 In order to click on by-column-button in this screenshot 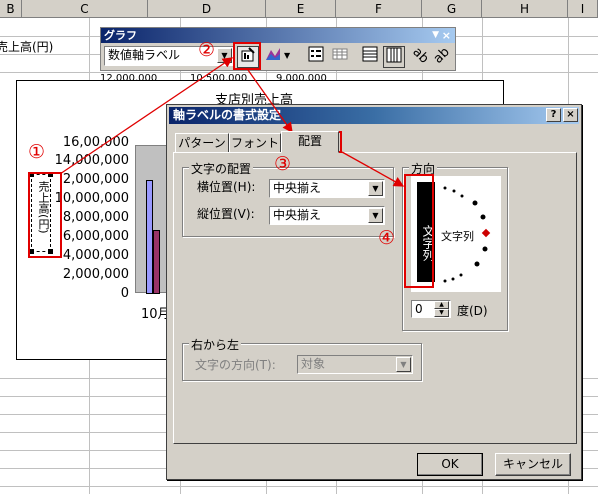, I will do `click(394, 57)`.